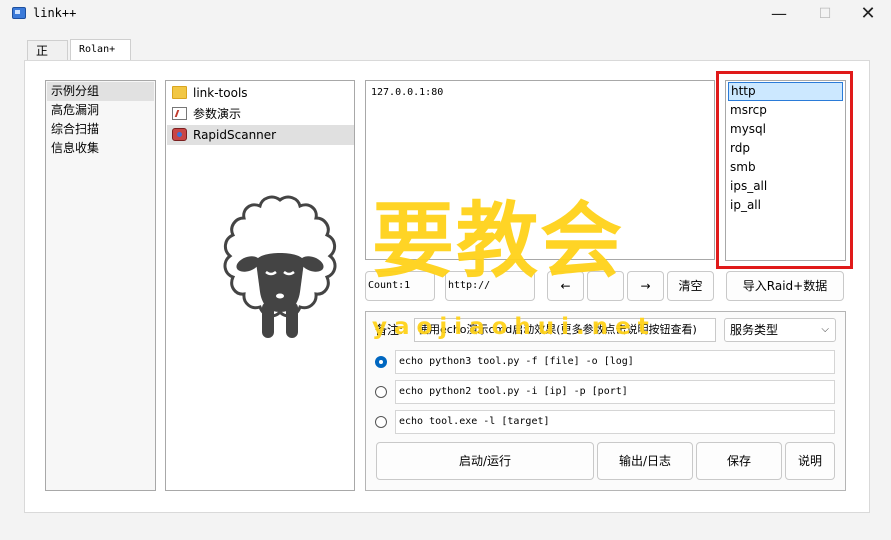  What do you see at coordinates (100, 110) in the screenshot?
I see `group-item: 高危漏洞` at bounding box center [100, 110].